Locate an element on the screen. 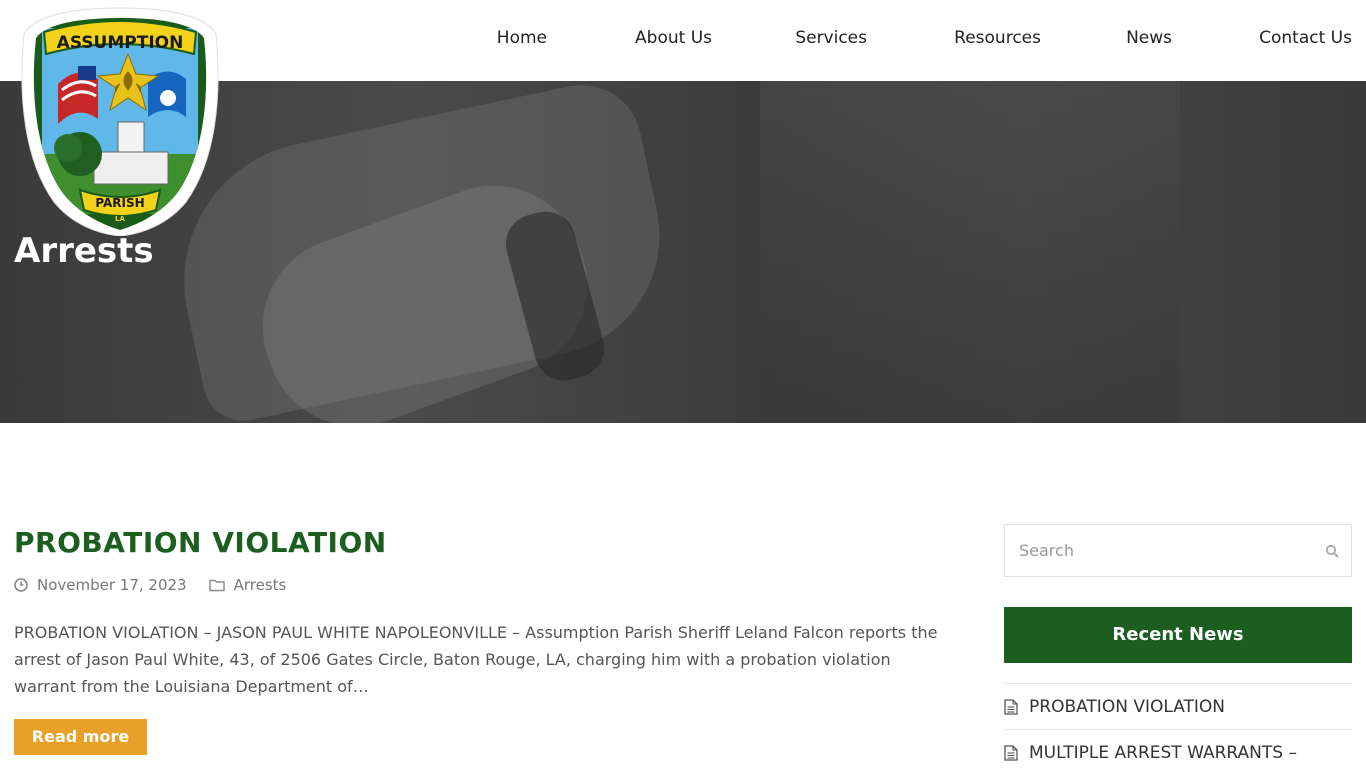 The image size is (1366, 768). read-more-button: Read more is located at coordinates (80, 737).